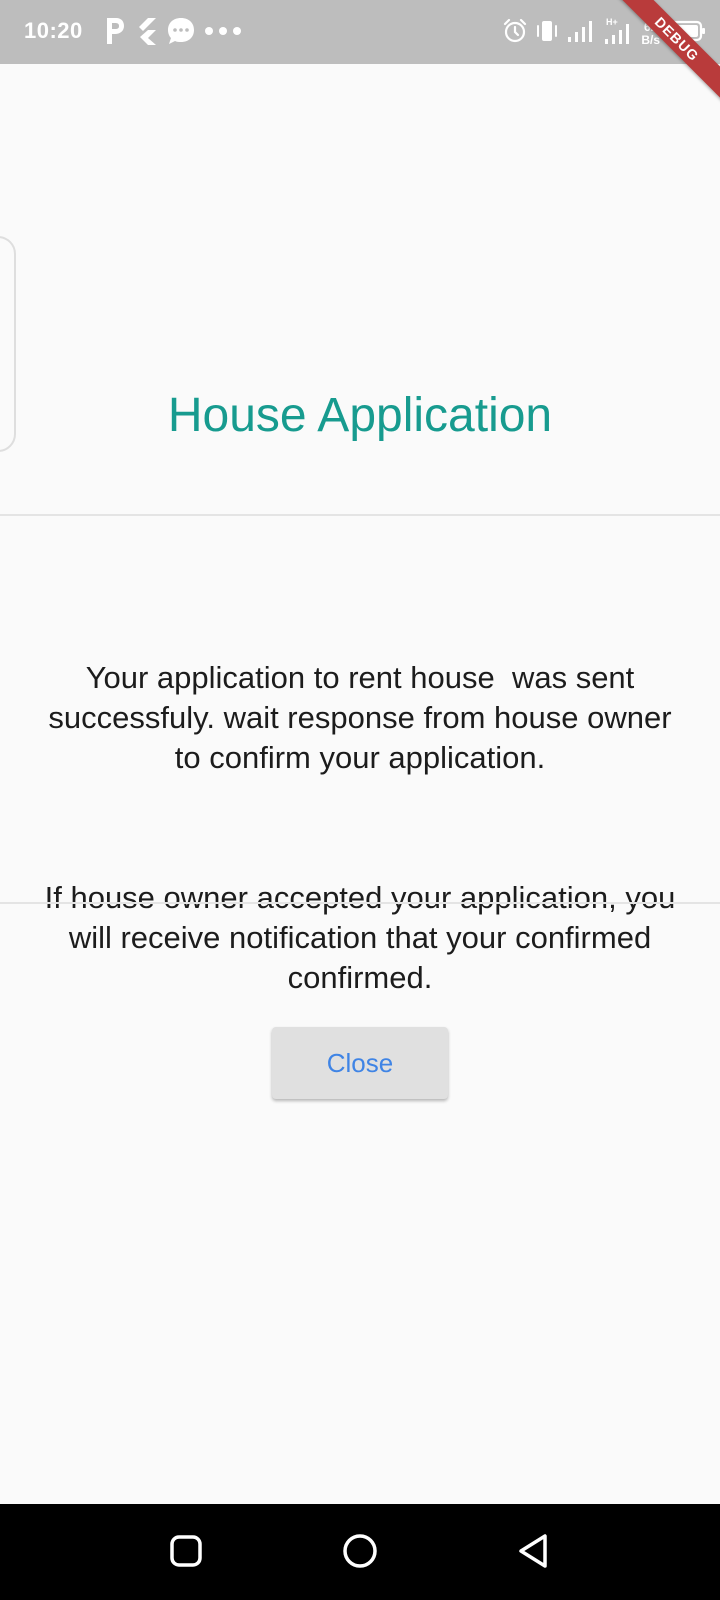 The width and height of the screenshot is (720, 1600). What do you see at coordinates (224, 31) in the screenshot?
I see `more-dots-icon` at bounding box center [224, 31].